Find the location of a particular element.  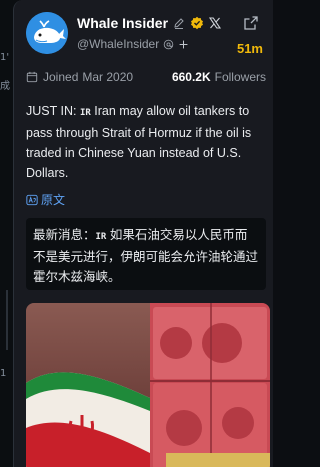

profile-meta-row: Joined Mar 2020 660.2K Followers is located at coordinates (146, 77).